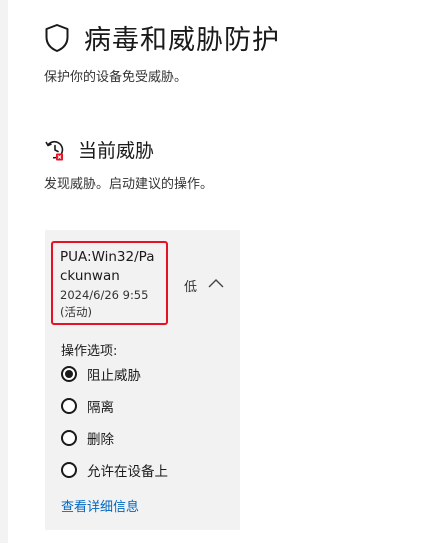 This screenshot has width=425, height=543. Describe the element at coordinates (116, 151) in the screenshot. I see `section-title: 当前威胁` at that location.